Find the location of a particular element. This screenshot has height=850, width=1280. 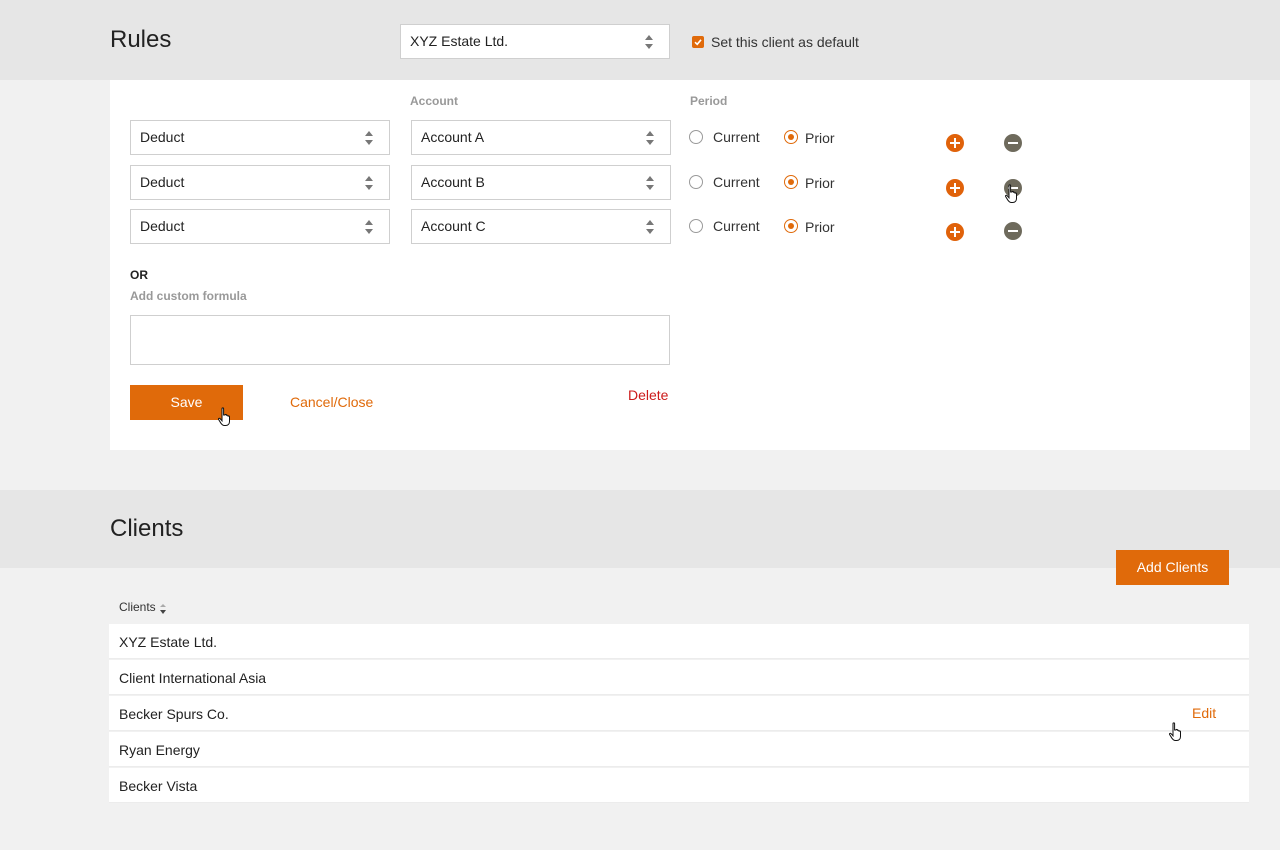

clients-header is located at coordinates (640, 529).